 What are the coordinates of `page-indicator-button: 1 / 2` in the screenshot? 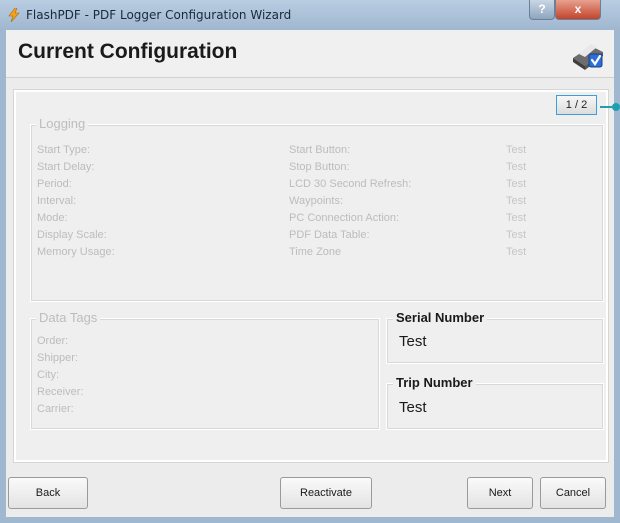 It's located at (576, 105).